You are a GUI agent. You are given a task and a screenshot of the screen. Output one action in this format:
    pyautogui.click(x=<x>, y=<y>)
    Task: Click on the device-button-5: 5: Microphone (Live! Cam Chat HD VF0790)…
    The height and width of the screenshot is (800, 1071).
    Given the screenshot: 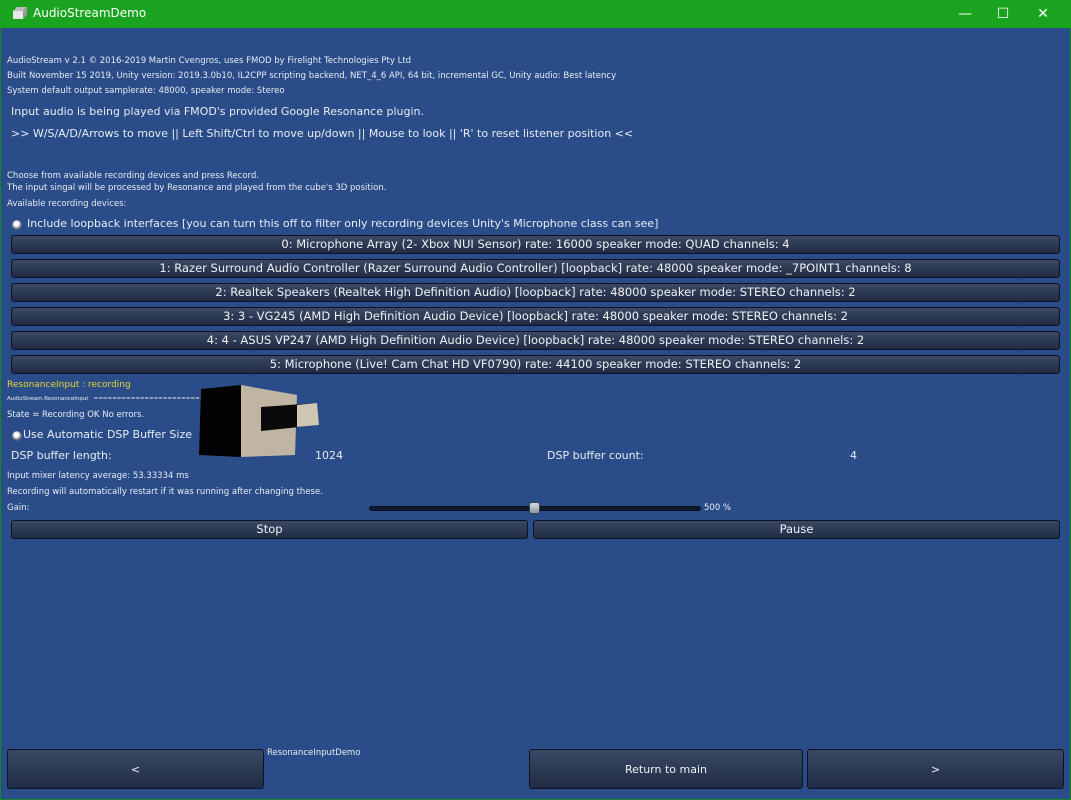 What is the action you would take?
    pyautogui.click(x=535, y=364)
    